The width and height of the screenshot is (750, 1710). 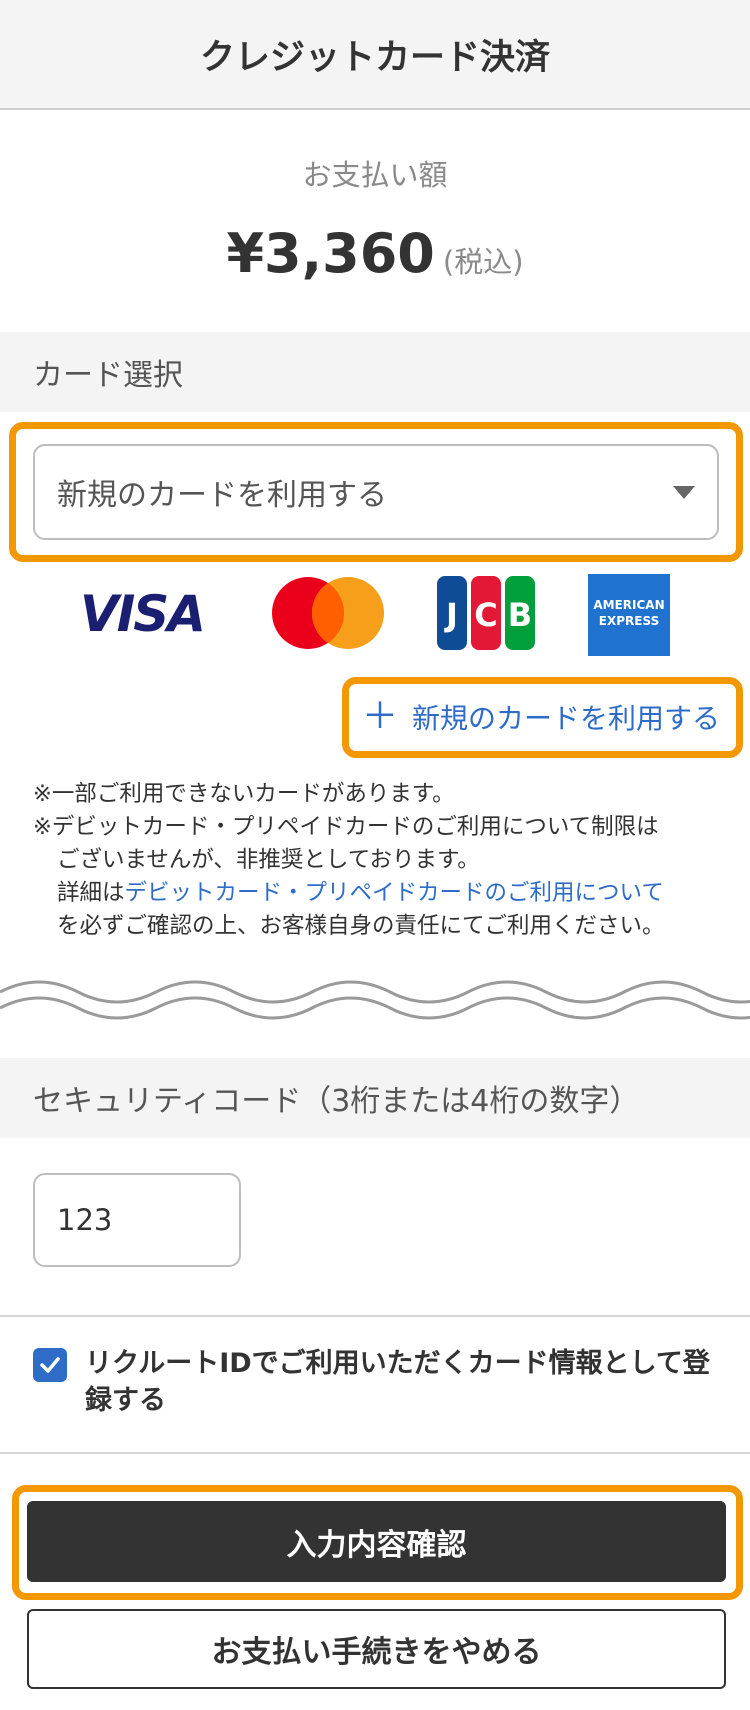 I want to click on jcb-logo: J C B, so click(x=486, y=613).